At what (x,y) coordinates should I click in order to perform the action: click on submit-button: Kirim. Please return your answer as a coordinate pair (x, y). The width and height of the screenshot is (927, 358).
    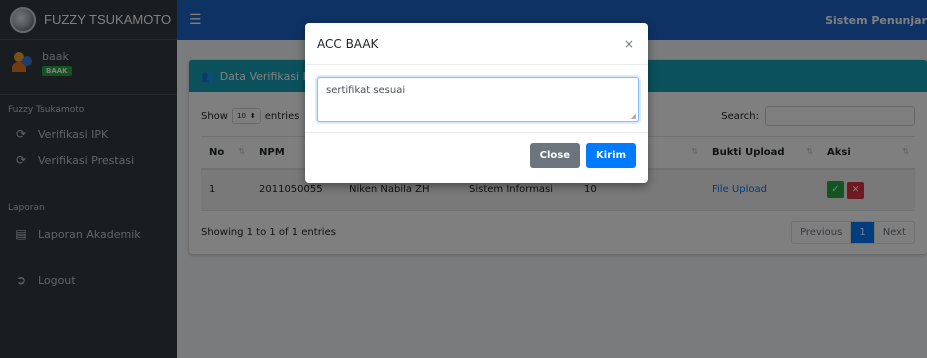
    Looking at the image, I should click on (611, 155).